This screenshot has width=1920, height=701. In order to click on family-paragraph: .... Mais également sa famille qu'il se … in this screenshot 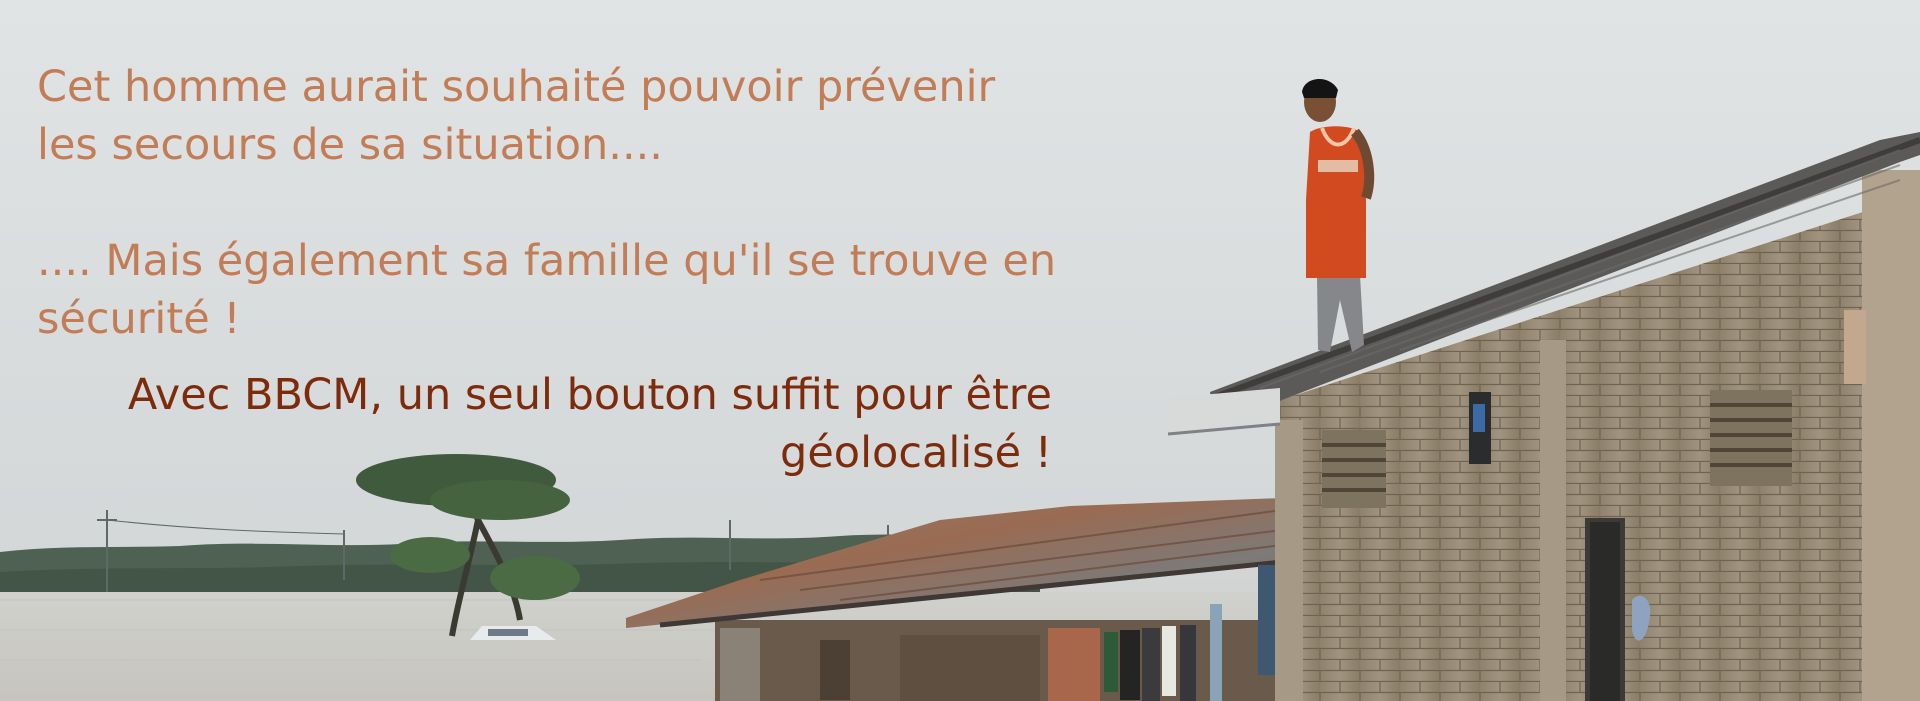, I will do `click(547, 290)`.